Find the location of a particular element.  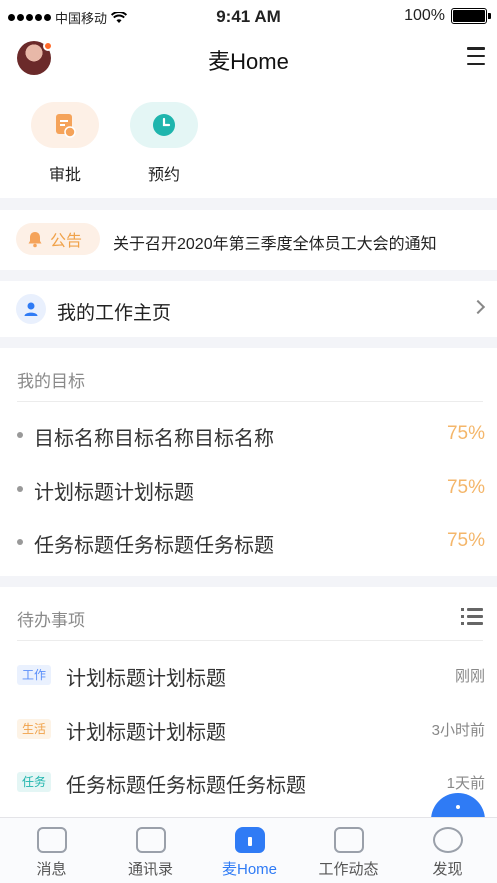

reservation-button: 预约 is located at coordinates (164, 143).